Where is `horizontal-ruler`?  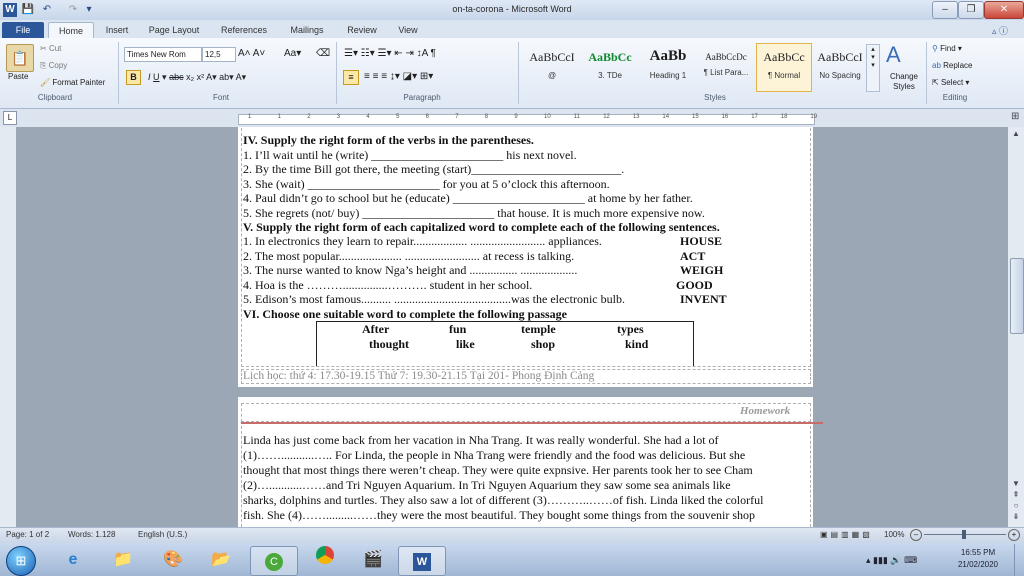 horizontal-ruler is located at coordinates (526, 119).